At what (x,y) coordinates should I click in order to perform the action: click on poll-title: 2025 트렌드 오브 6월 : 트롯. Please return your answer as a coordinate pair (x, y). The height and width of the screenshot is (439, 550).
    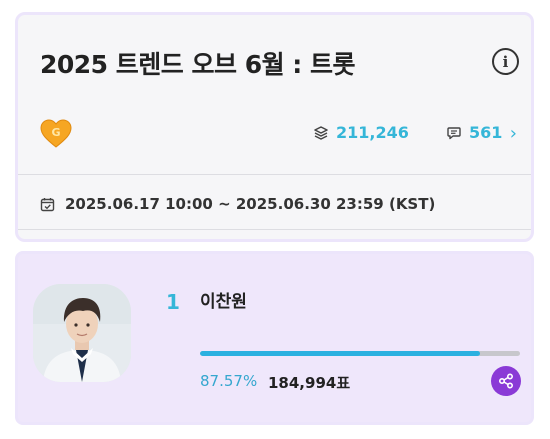
    Looking at the image, I should click on (198, 64).